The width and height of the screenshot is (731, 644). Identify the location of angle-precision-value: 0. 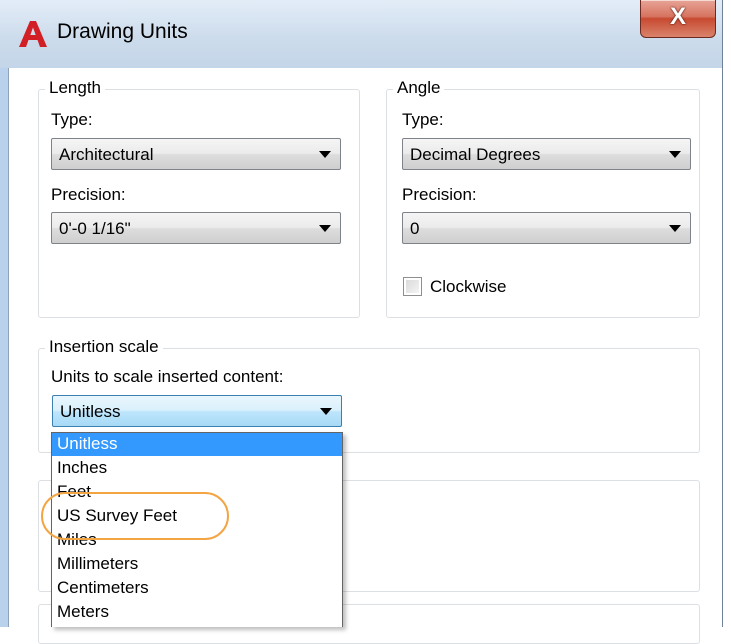
(415, 228).